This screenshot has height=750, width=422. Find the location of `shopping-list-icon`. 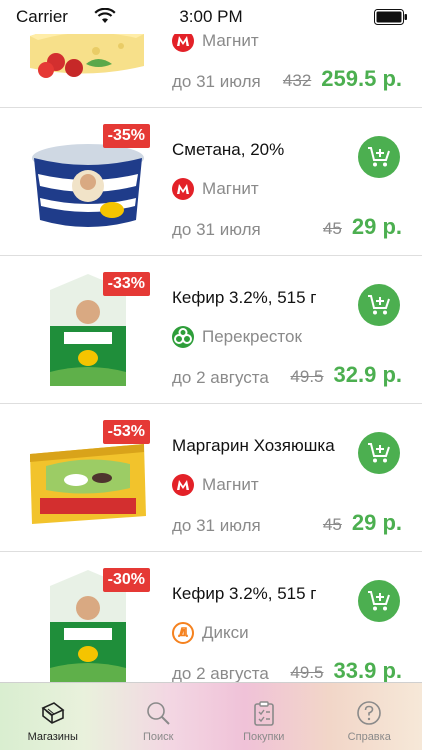

shopping-list-icon is located at coordinates (263, 713).